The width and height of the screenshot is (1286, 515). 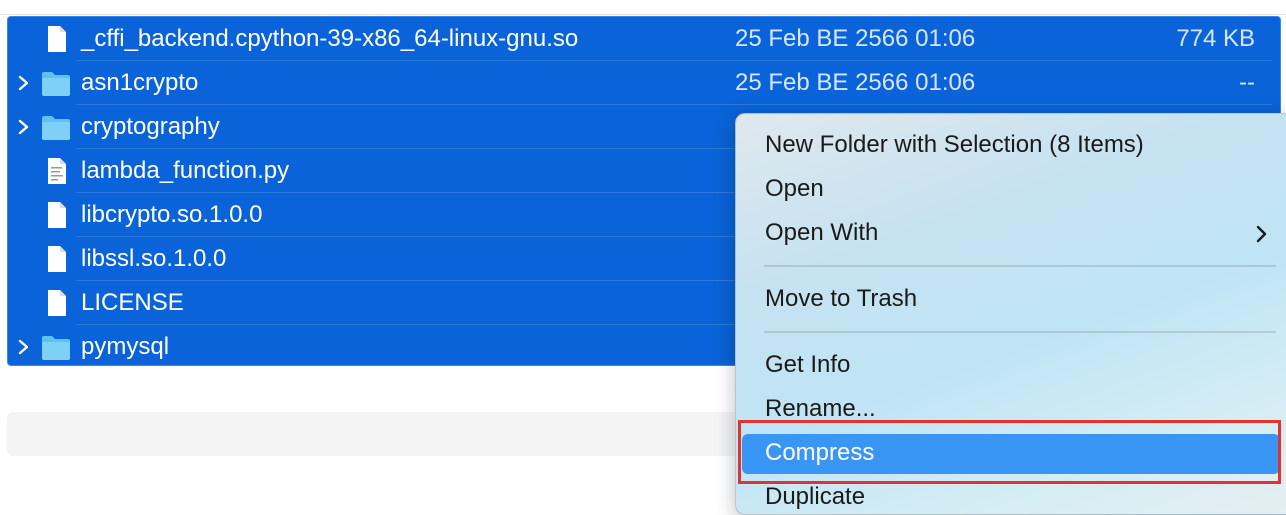 I want to click on file-name: libssl.so.1.0.0, so click(x=154, y=258).